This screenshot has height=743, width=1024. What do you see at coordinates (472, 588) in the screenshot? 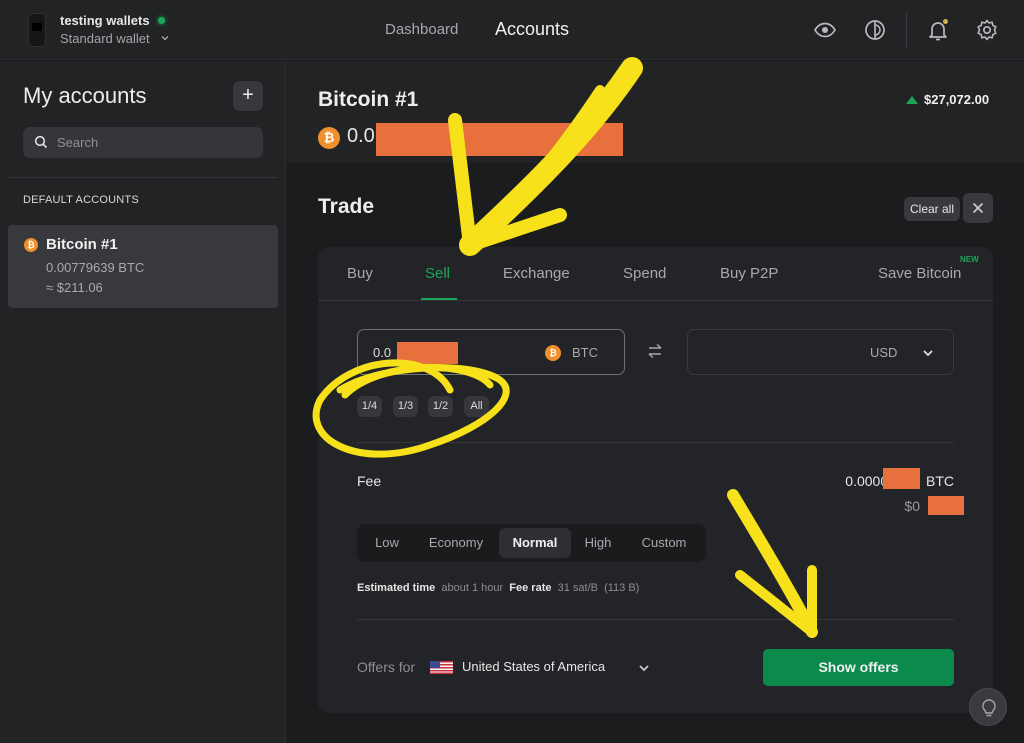
I see `estimated-time-value: about 1 hour` at bounding box center [472, 588].